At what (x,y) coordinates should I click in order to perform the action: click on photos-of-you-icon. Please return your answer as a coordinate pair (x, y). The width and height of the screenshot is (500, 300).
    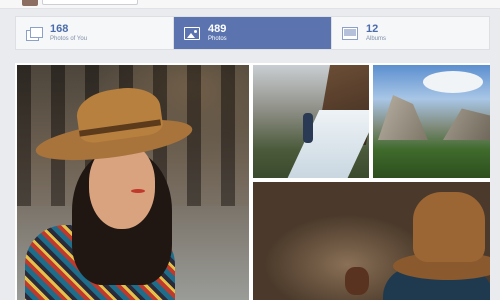
    Looking at the image, I should click on (34, 33).